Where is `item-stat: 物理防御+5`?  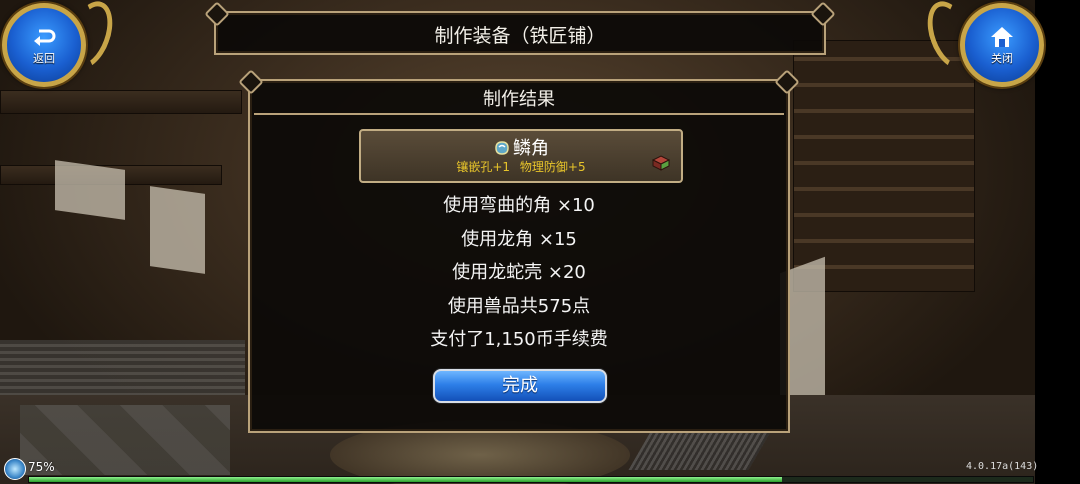
item-stat: 物理防御+5 is located at coordinates (552, 167).